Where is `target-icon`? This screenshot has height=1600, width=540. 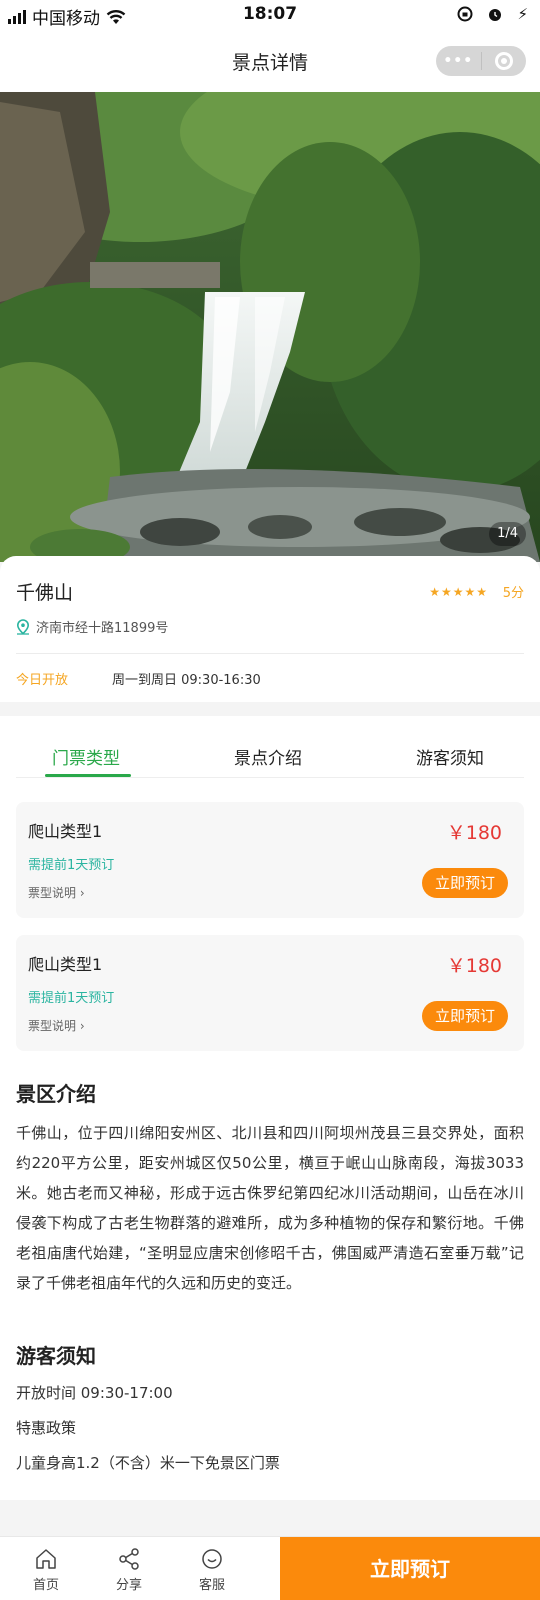
target-icon is located at coordinates (503, 61).